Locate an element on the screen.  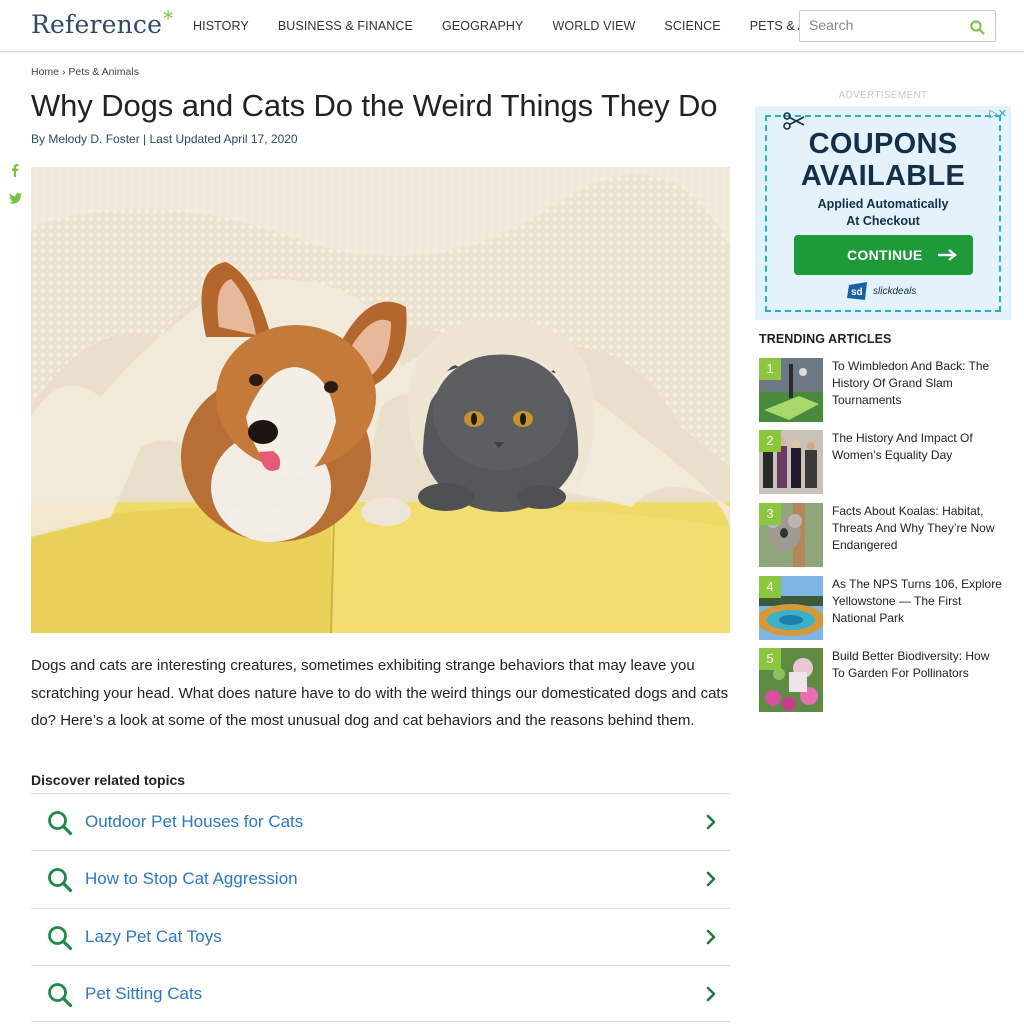
search-input is located at coordinates (884, 25).